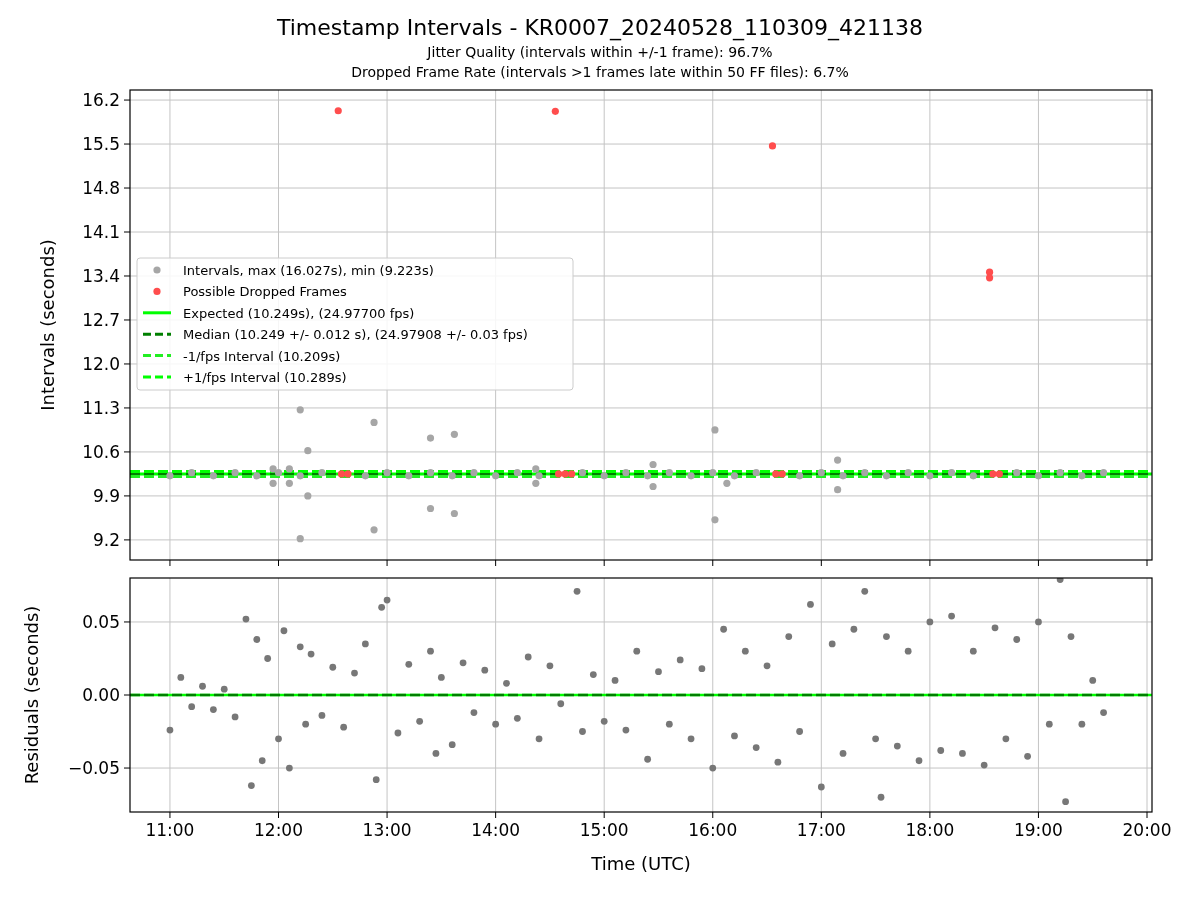 This screenshot has height=900, width=1200. Describe the element at coordinates (387, 830) in the screenshot. I see `tick-label: 13:00` at that location.